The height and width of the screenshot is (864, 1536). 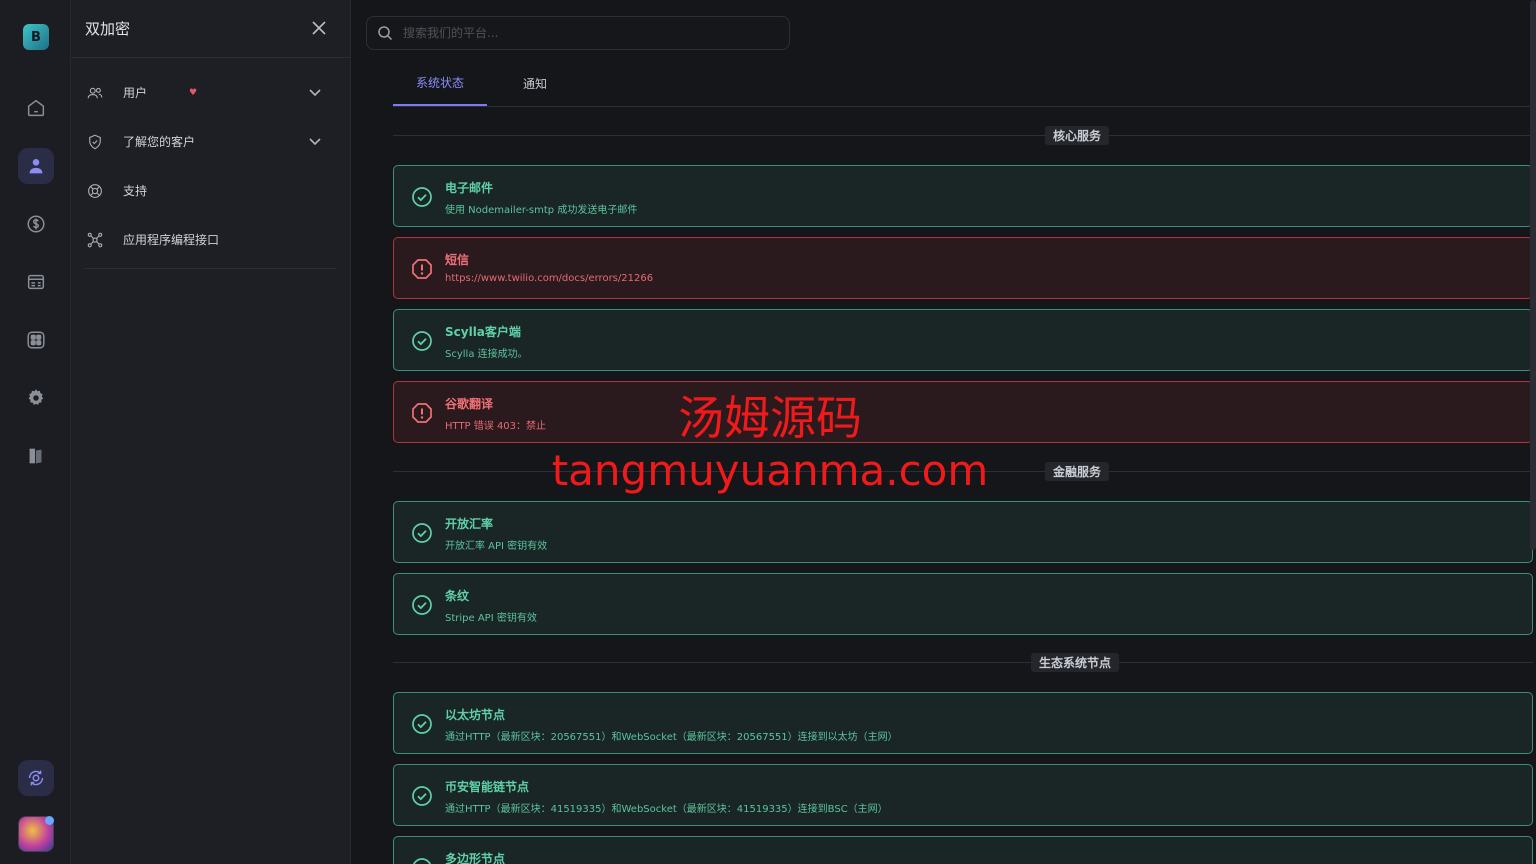 What do you see at coordinates (36, 166) in the screenshot?
I see `user-icon` at bounding box center [36, 166].